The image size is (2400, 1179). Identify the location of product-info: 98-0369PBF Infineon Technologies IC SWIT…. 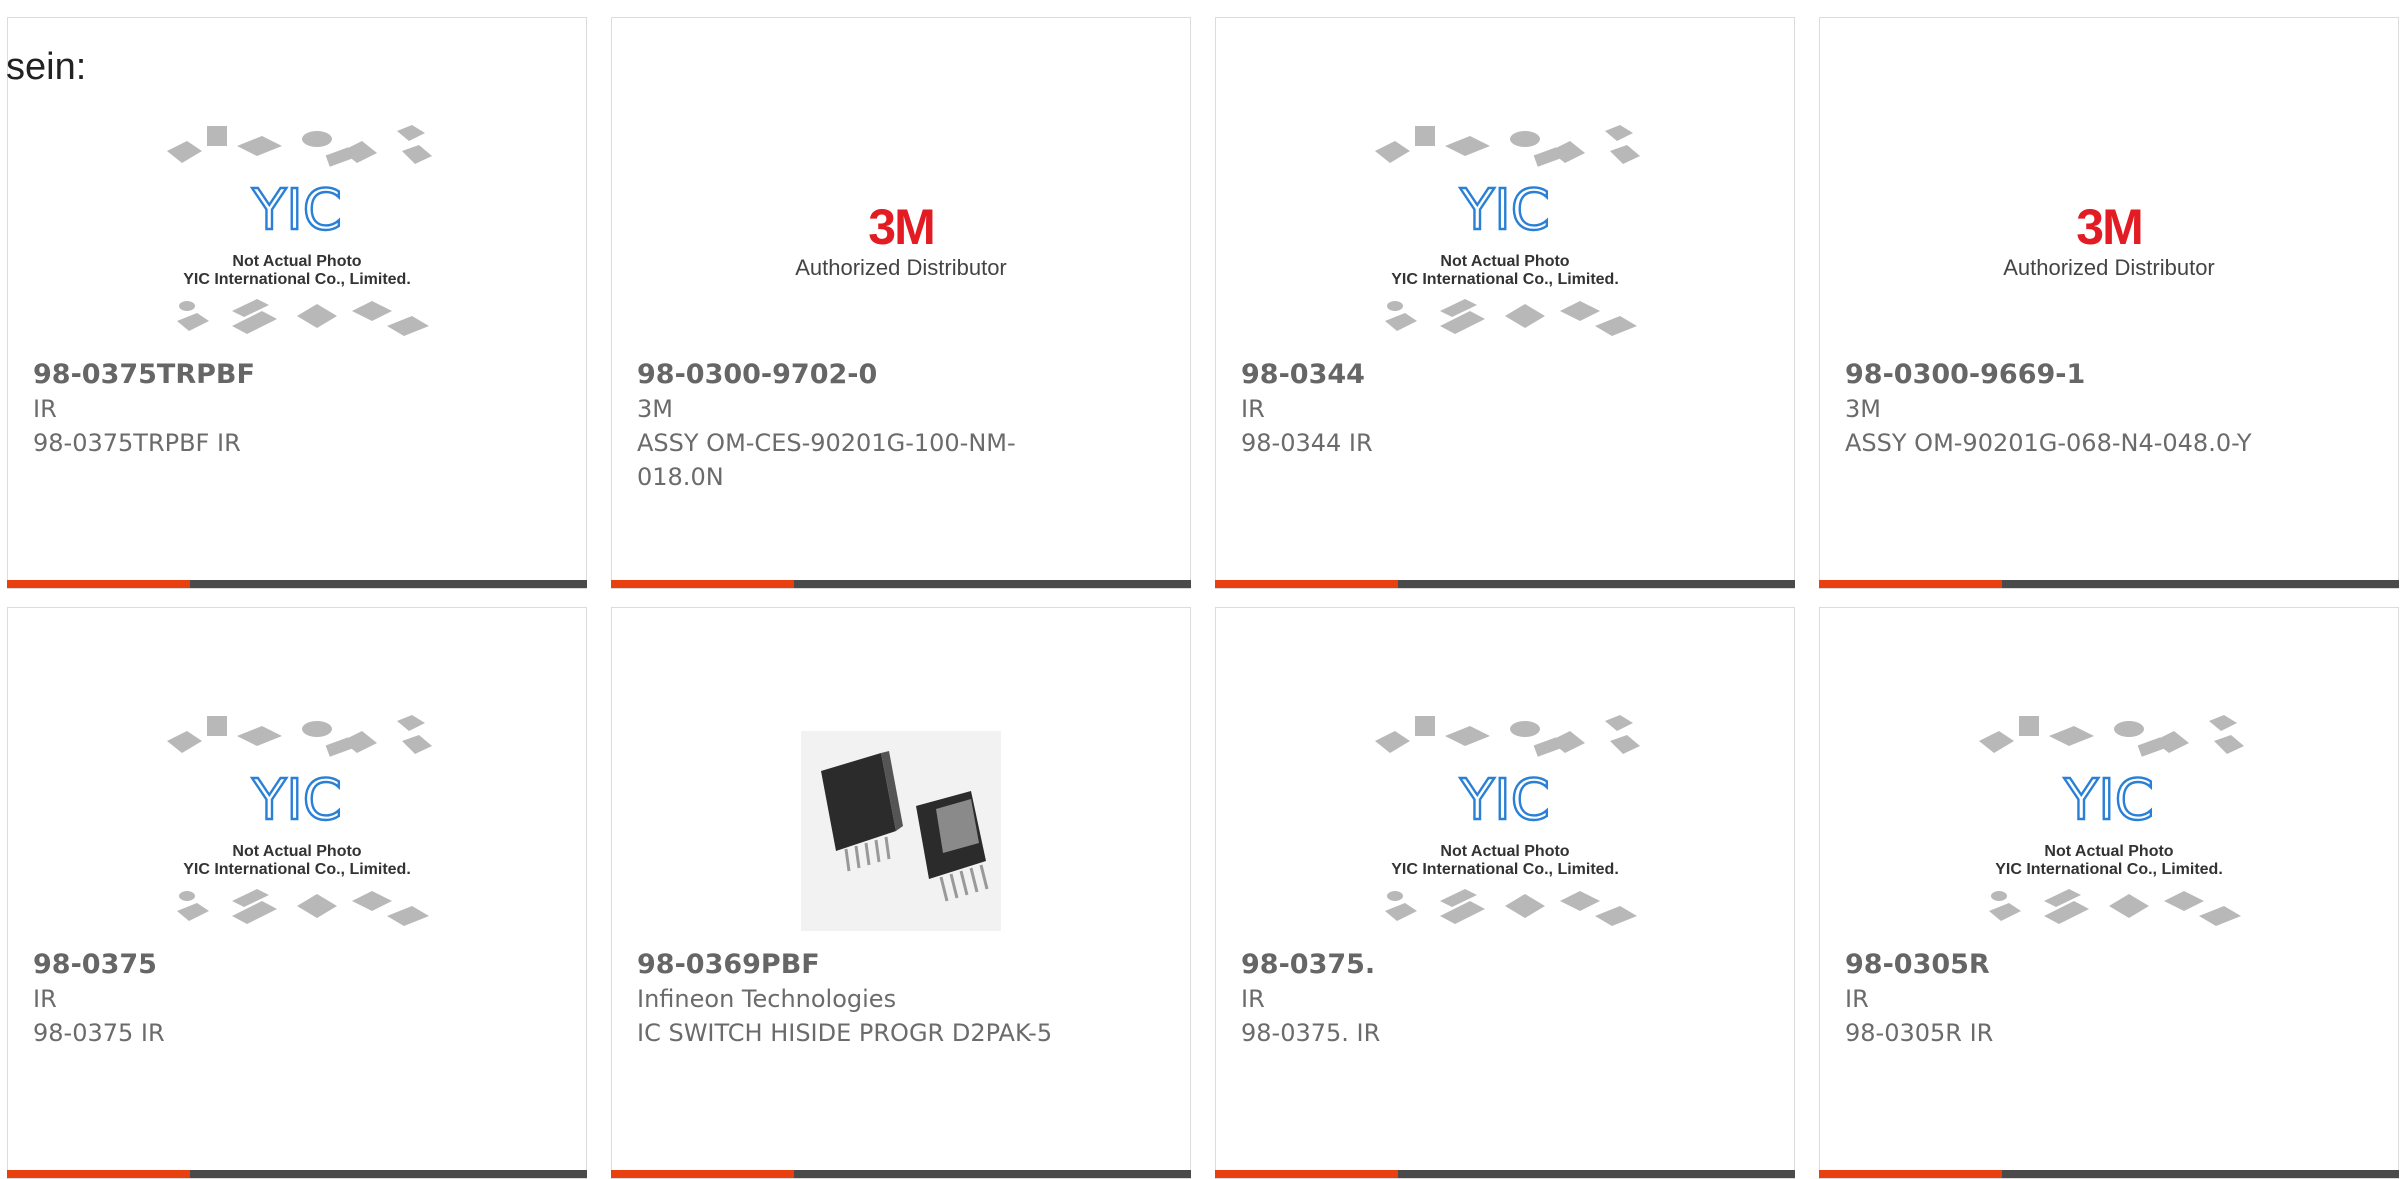
(857, 999).